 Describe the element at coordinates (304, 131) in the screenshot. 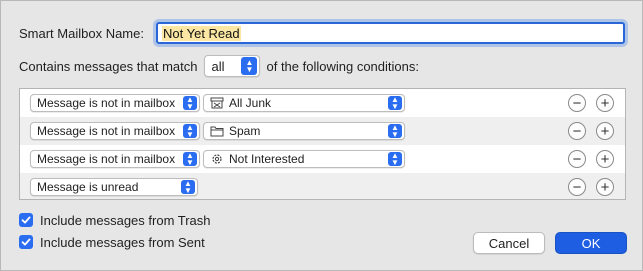

I see `condition-mailbox-popup: Spam ▲ ▼` at that location.